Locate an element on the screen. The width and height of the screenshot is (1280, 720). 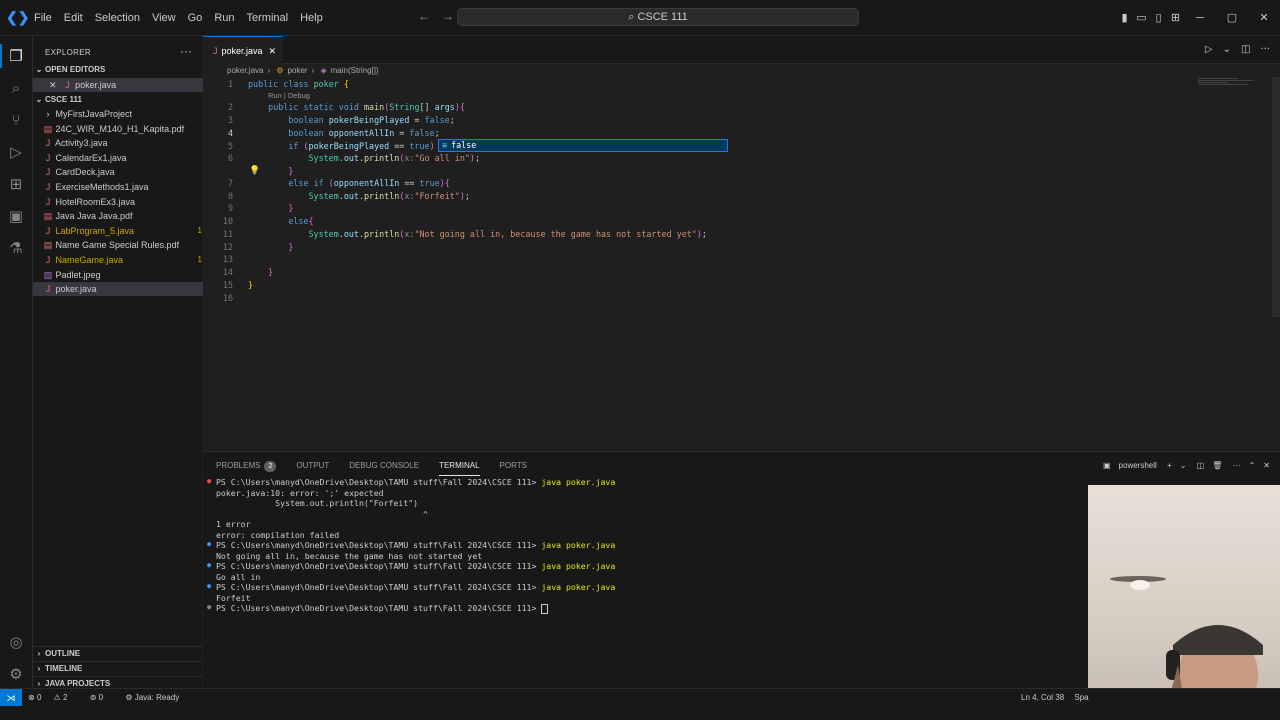
remote-indicator-icon: ⋊ is located at coordinates (11, 698).